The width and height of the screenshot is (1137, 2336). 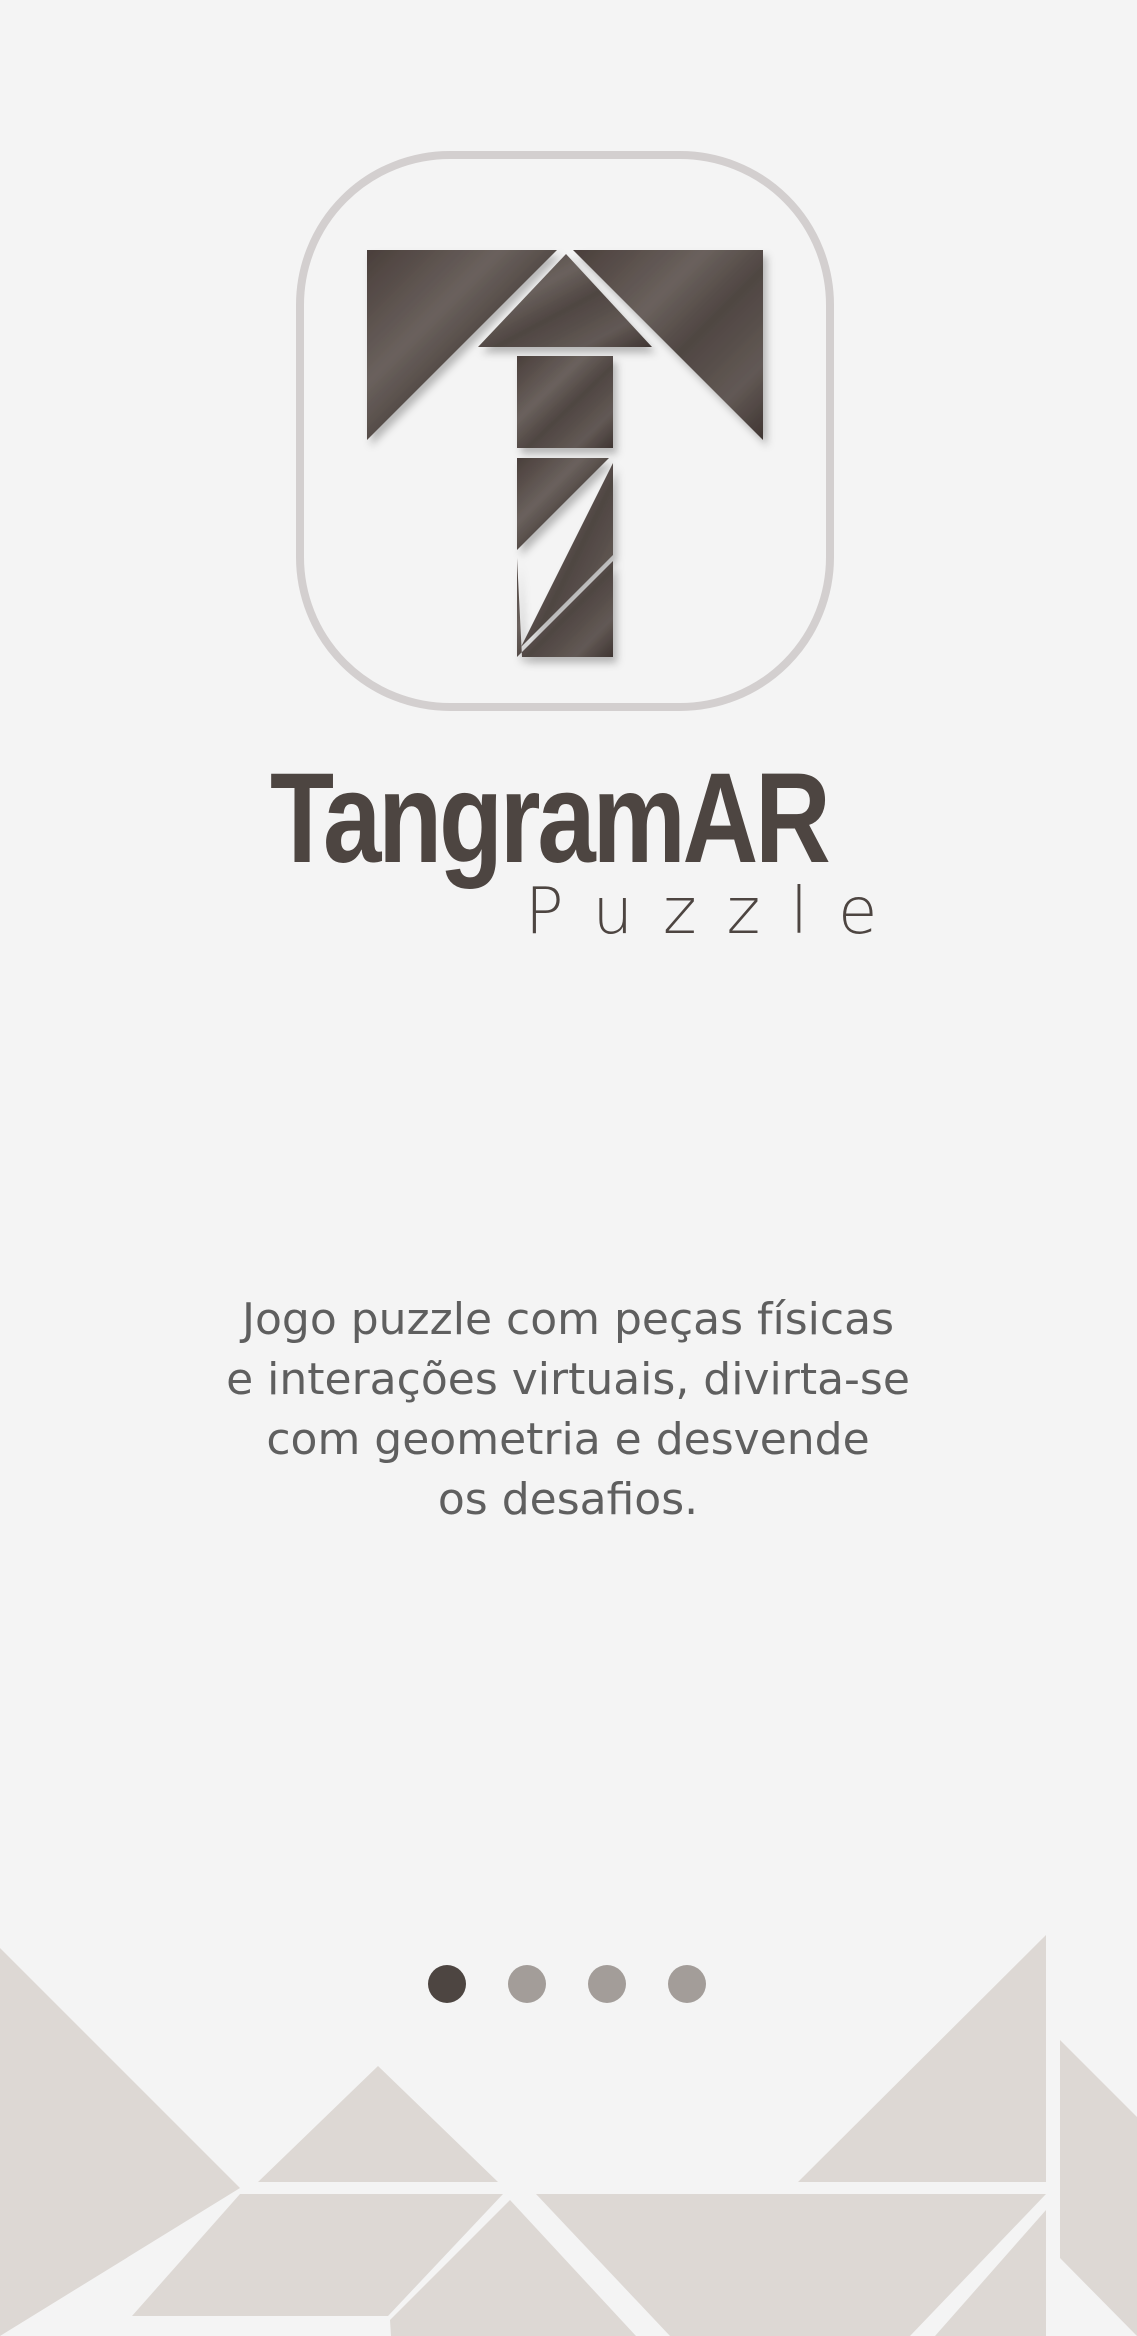 What do you see at coordinates (568, 1379) in the screenshot?
I see `description-line: e interações virtuais, divirta-se` at bounding box center [568, 1379].